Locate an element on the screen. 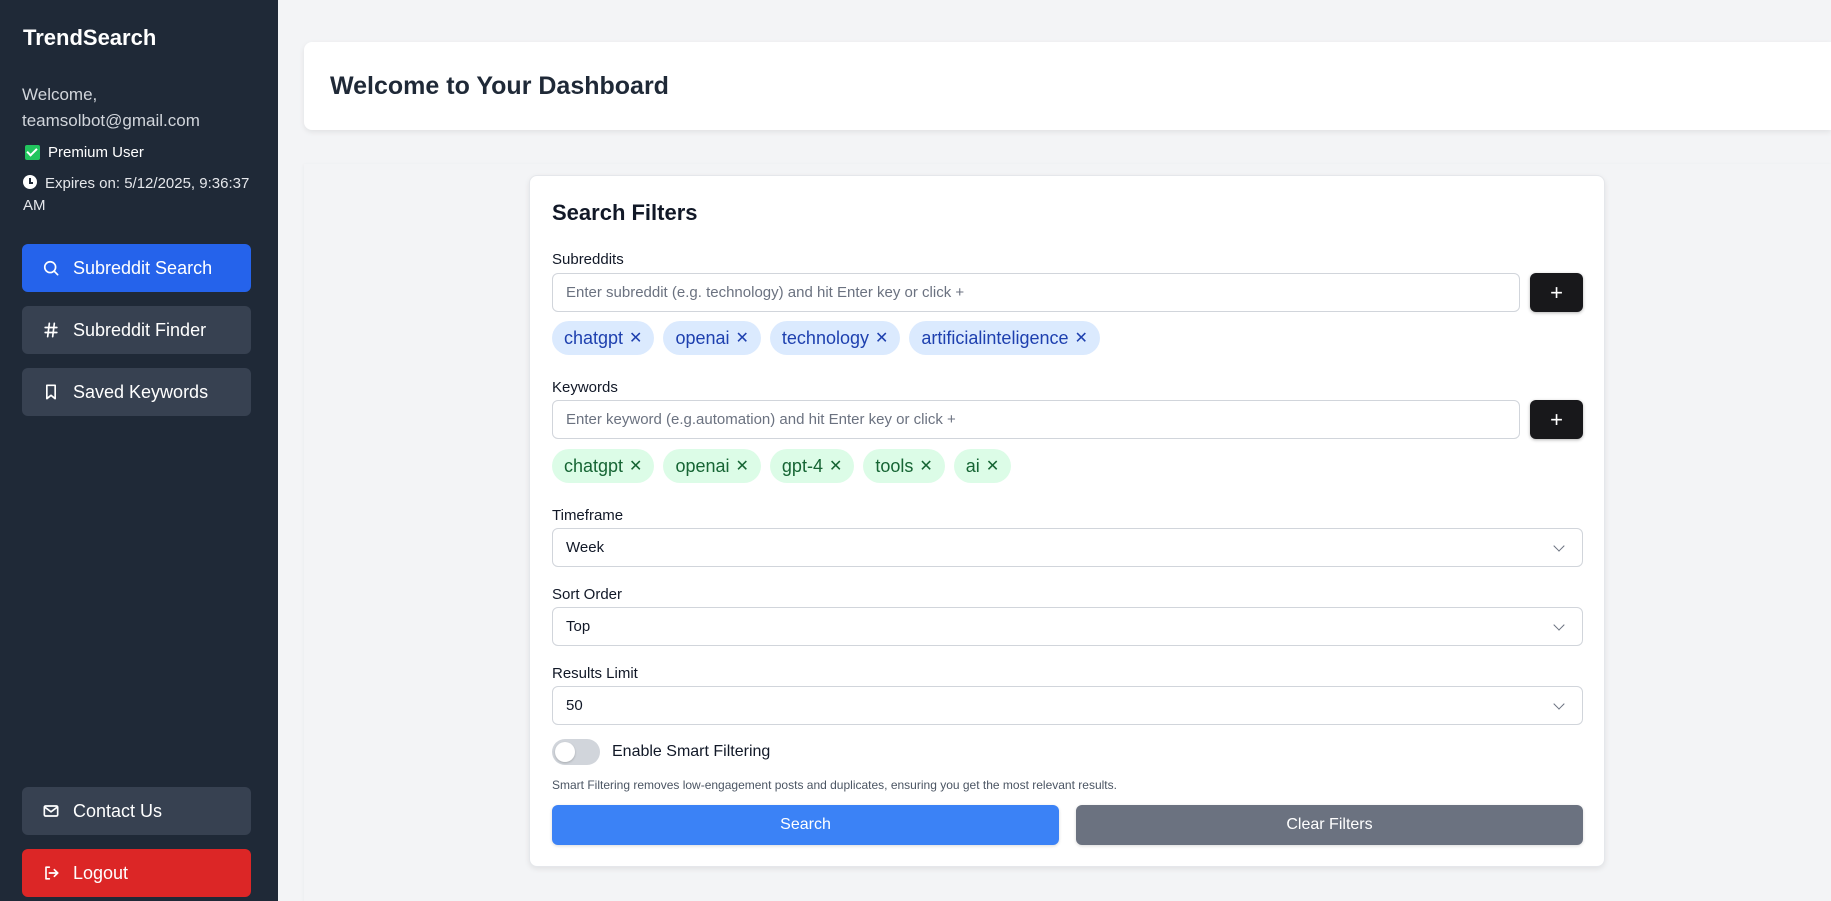  subreddit-chip: technology ✕ is located at coordinates (835, 338).